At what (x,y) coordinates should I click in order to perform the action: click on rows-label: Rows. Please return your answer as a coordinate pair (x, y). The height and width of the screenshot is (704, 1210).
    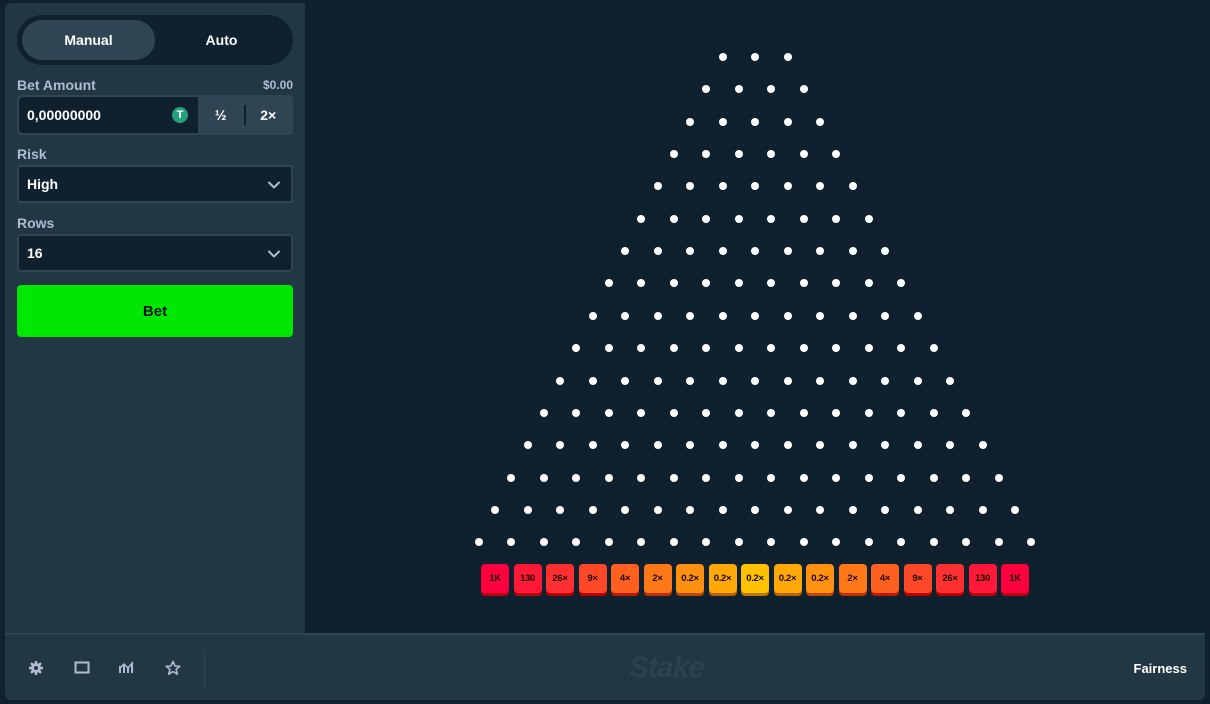
    Looking at the image, I should click on (36, 223).